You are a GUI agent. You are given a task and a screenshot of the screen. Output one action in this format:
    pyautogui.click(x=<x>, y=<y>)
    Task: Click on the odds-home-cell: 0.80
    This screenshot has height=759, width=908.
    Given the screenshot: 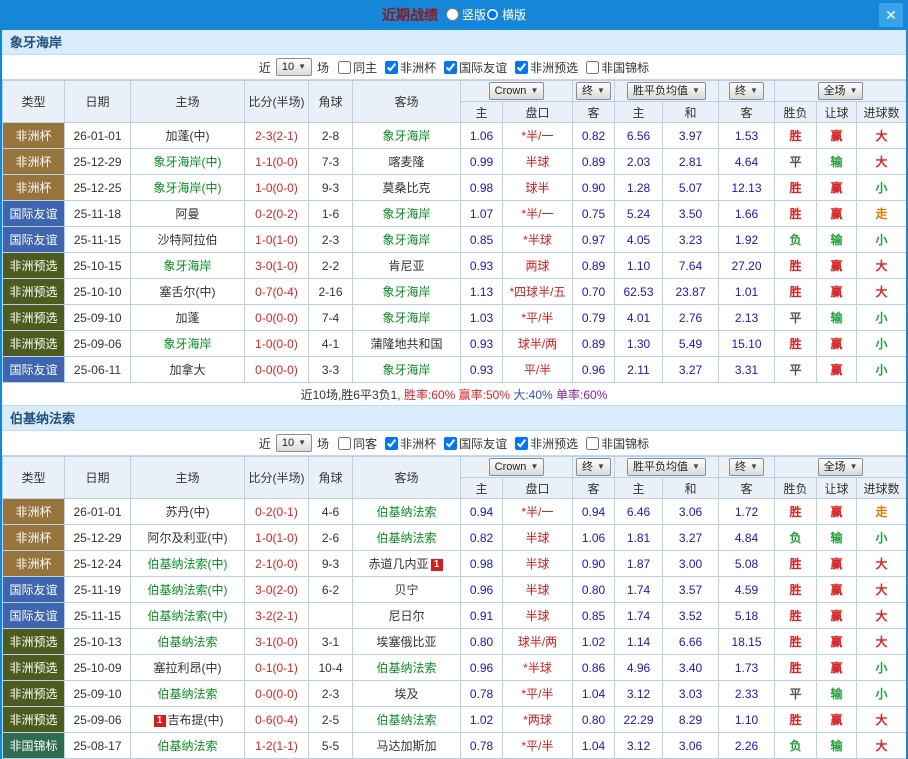 What is the action you would take?
    pyautogui.click(x=481, y=641)
    